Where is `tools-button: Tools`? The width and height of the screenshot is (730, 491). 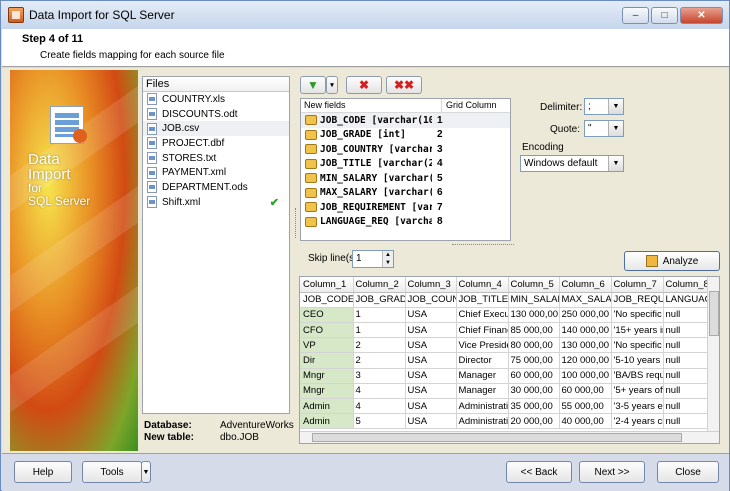
tools-button: Tools is located at coordinates (112, 472).